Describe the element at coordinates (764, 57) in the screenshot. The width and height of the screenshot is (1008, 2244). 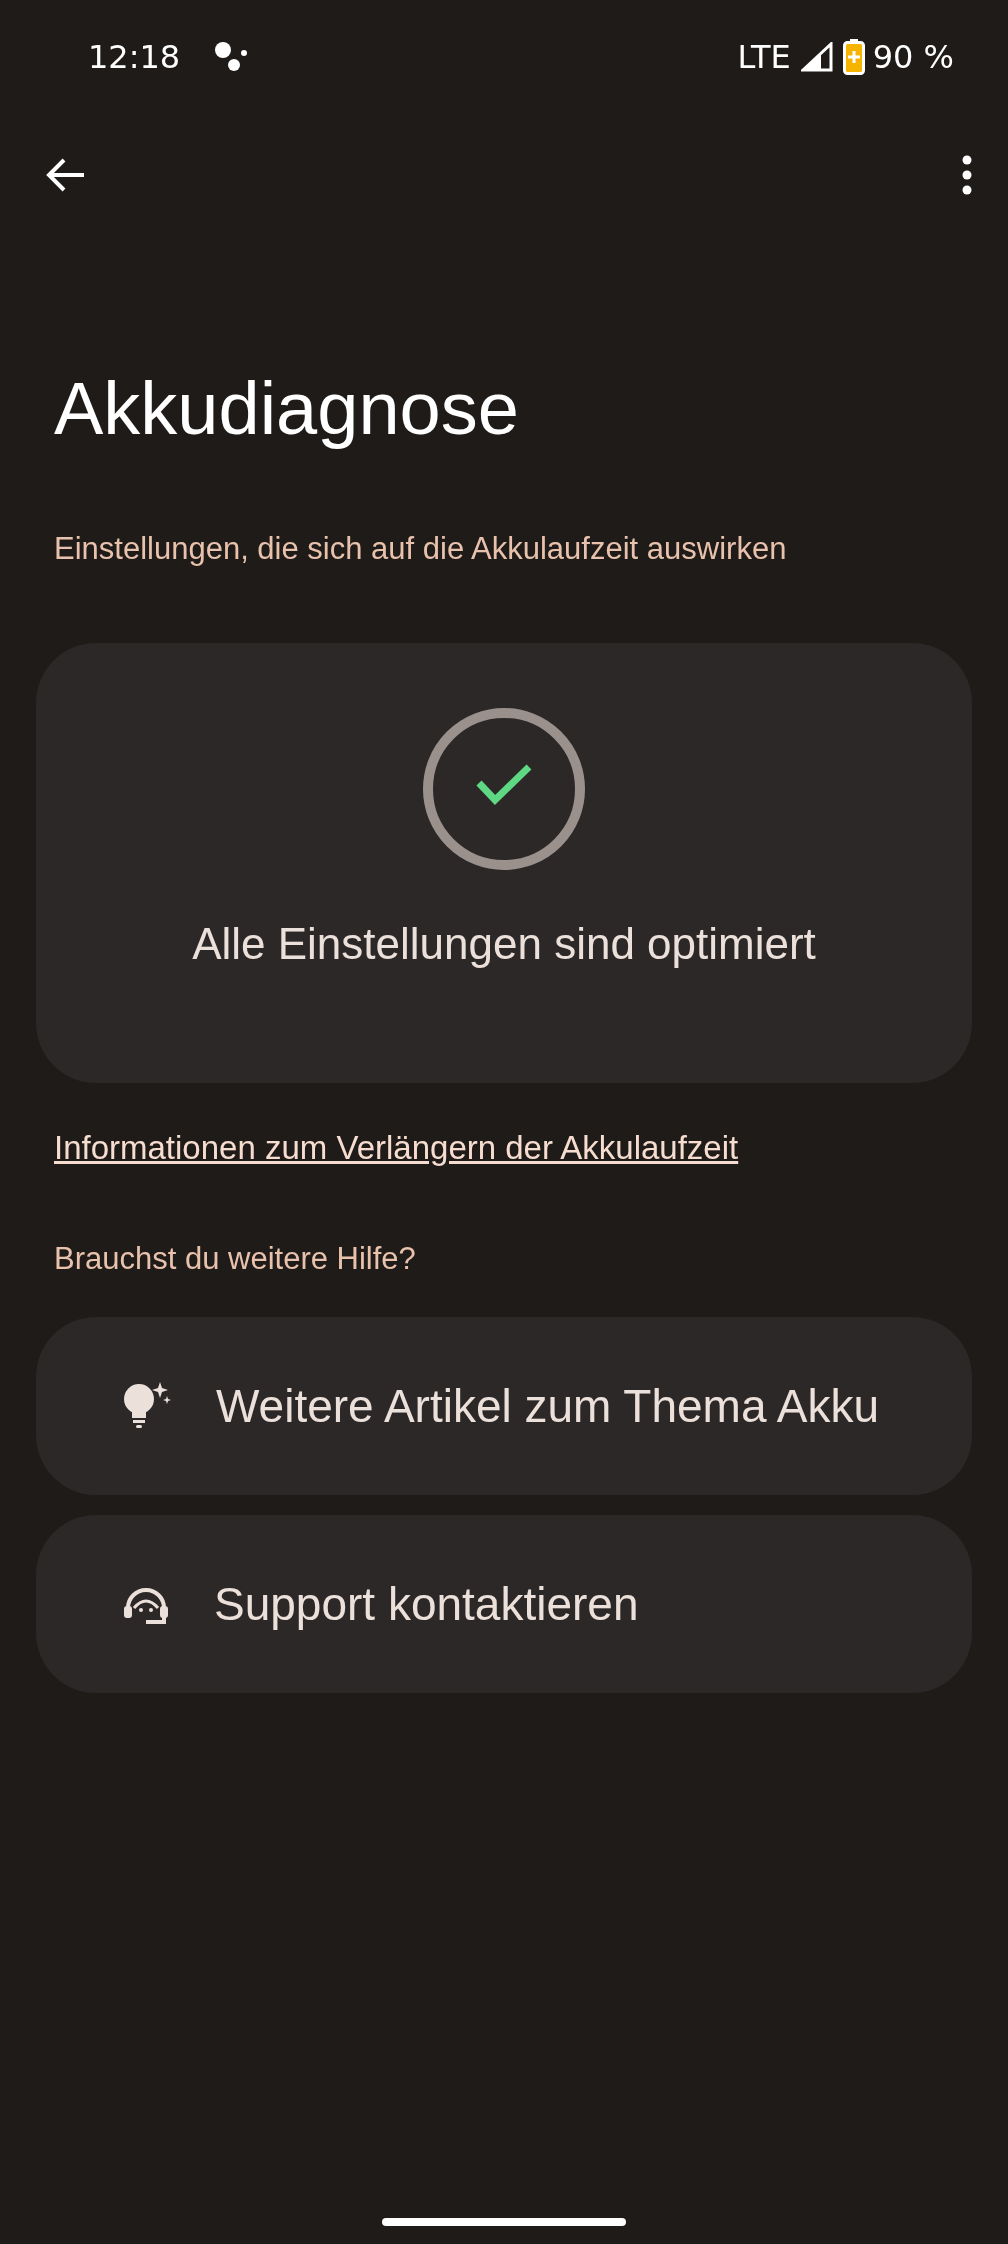
I see `network-type: LTE` at that location.